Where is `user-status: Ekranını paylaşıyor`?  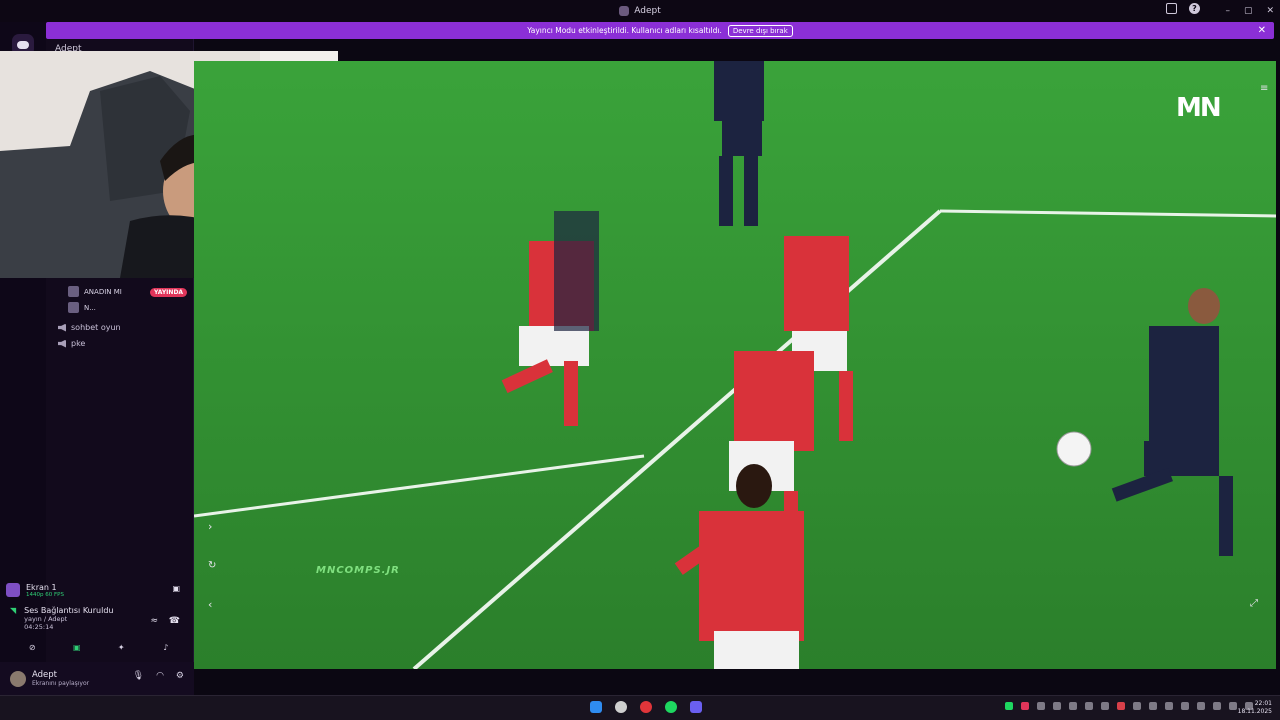 user-status: Ekranını paylaşıyor is located at coordinates (61, 683).